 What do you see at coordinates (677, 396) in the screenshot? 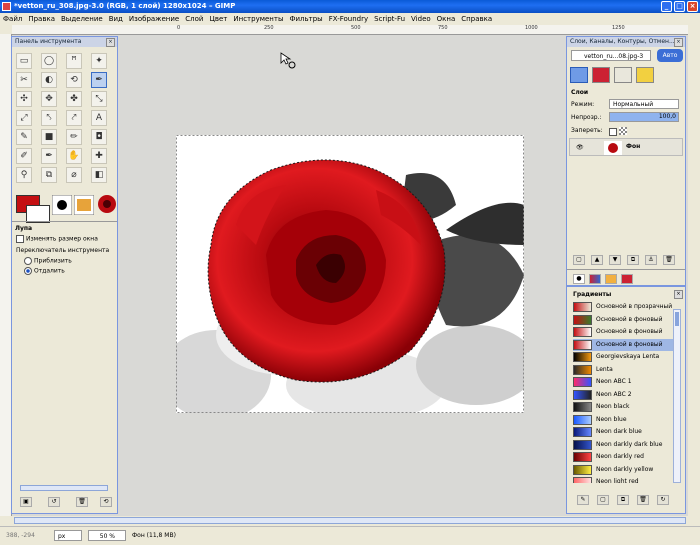
I see `gradient-scrollbar` at bounding box center [677, 396].